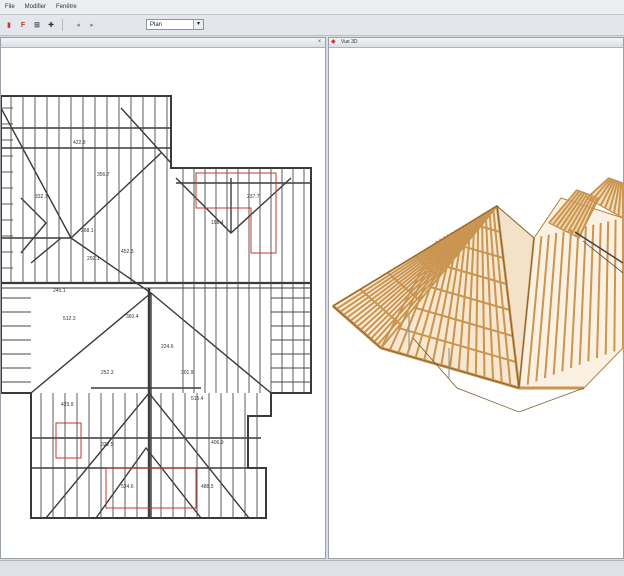 This screenshot has height=576, width=624. What do you see at coordinates (79, 143) in the screenshot?
I see `dimension-label: 422.8` at bounding box center [79, 143].